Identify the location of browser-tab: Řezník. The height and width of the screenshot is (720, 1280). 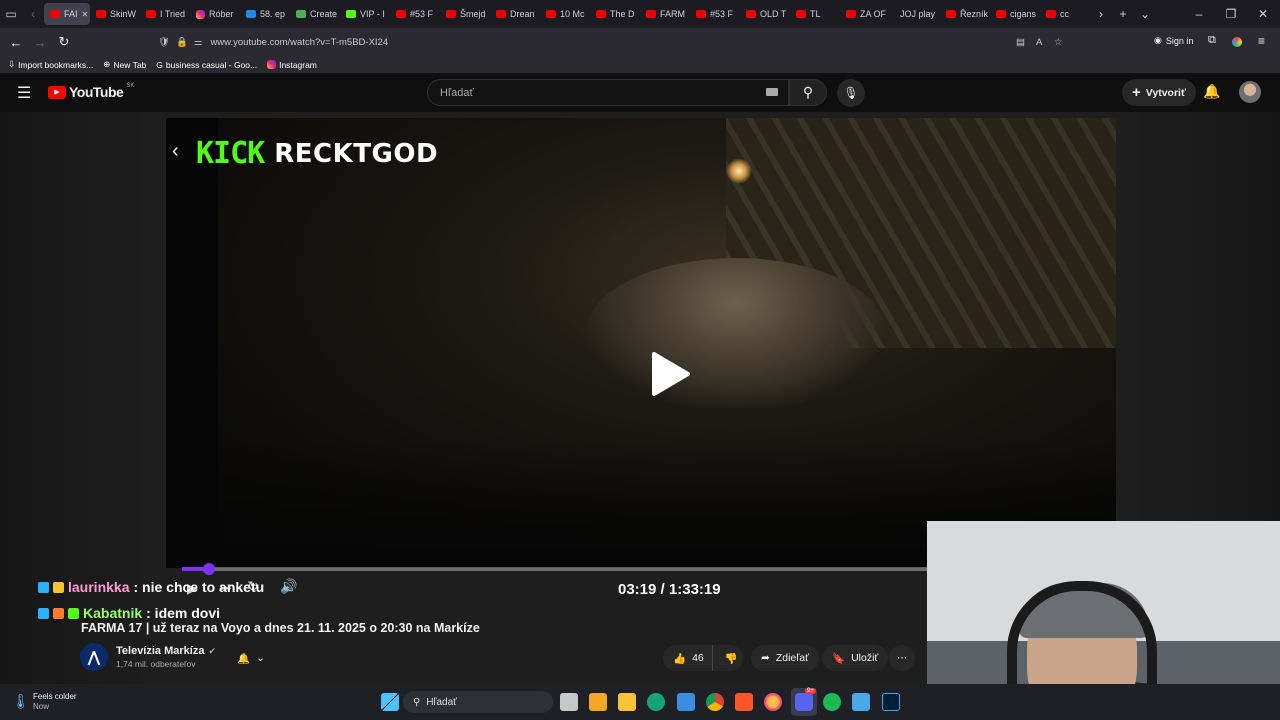
(965, 14).